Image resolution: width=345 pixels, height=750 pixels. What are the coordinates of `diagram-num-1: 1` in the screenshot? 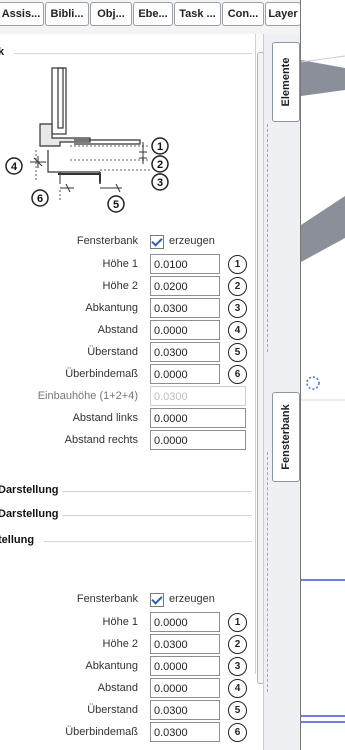 It's located at (160, 147).